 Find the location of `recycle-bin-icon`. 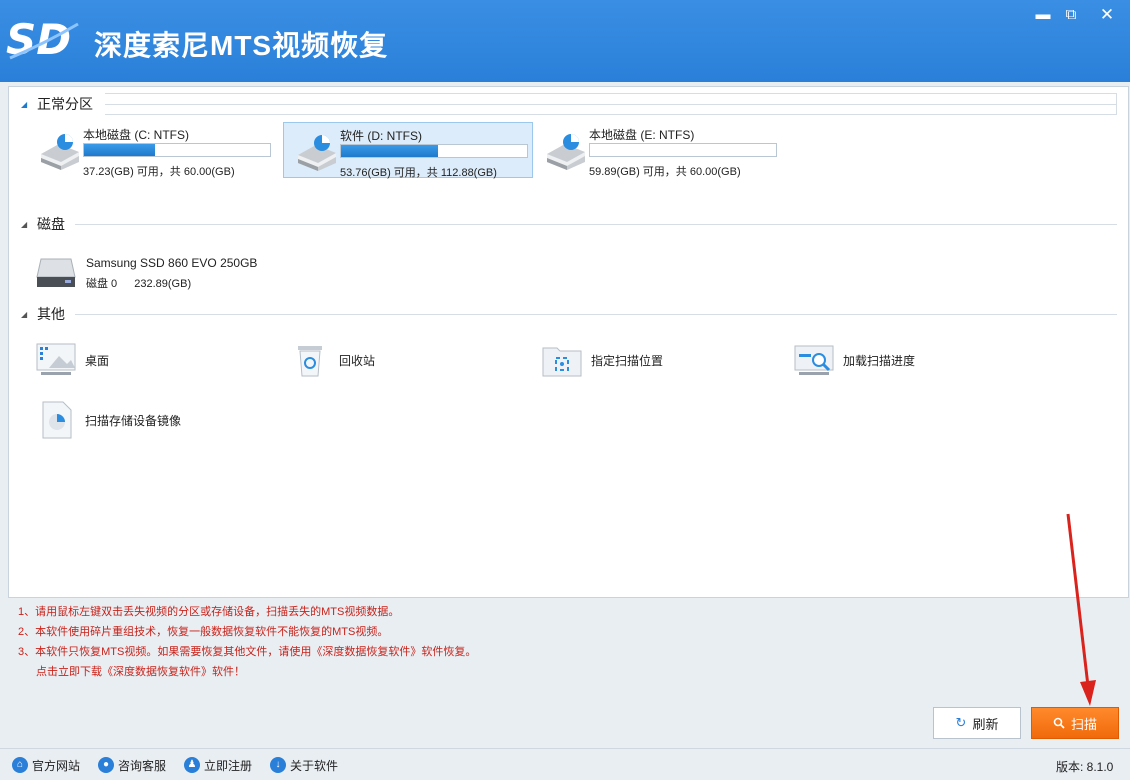

recycle-bin-icon is located at coordinates (310, 361).